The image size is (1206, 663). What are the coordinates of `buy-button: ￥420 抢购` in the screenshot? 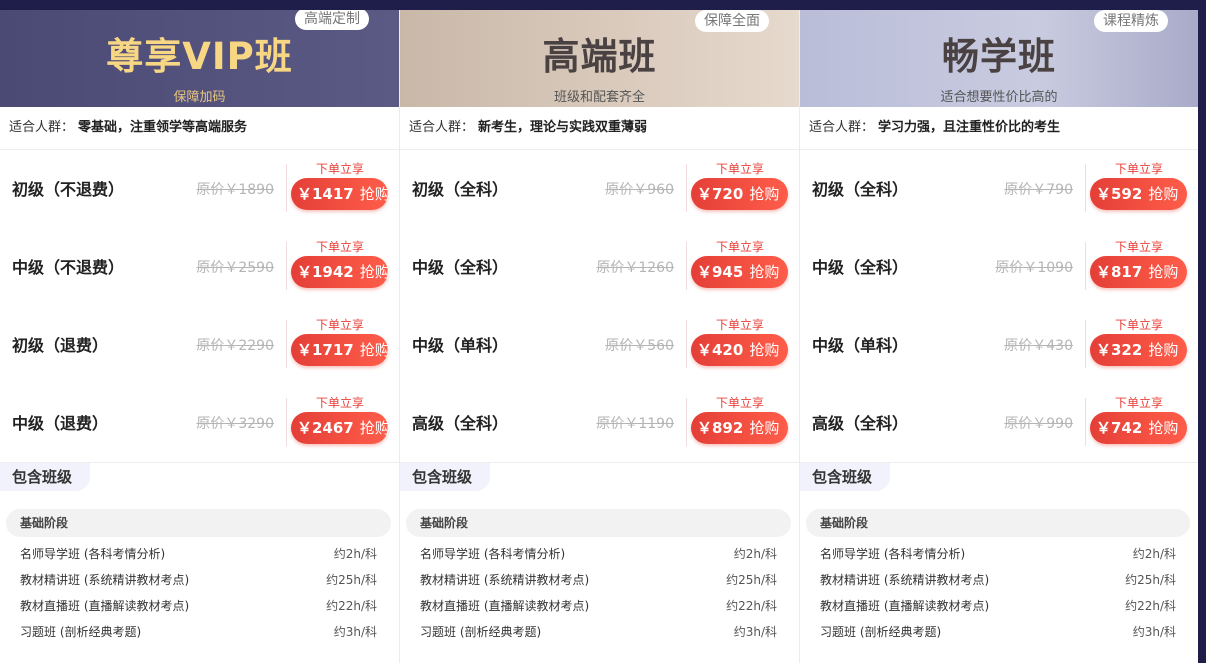 It's located at (739, 350).